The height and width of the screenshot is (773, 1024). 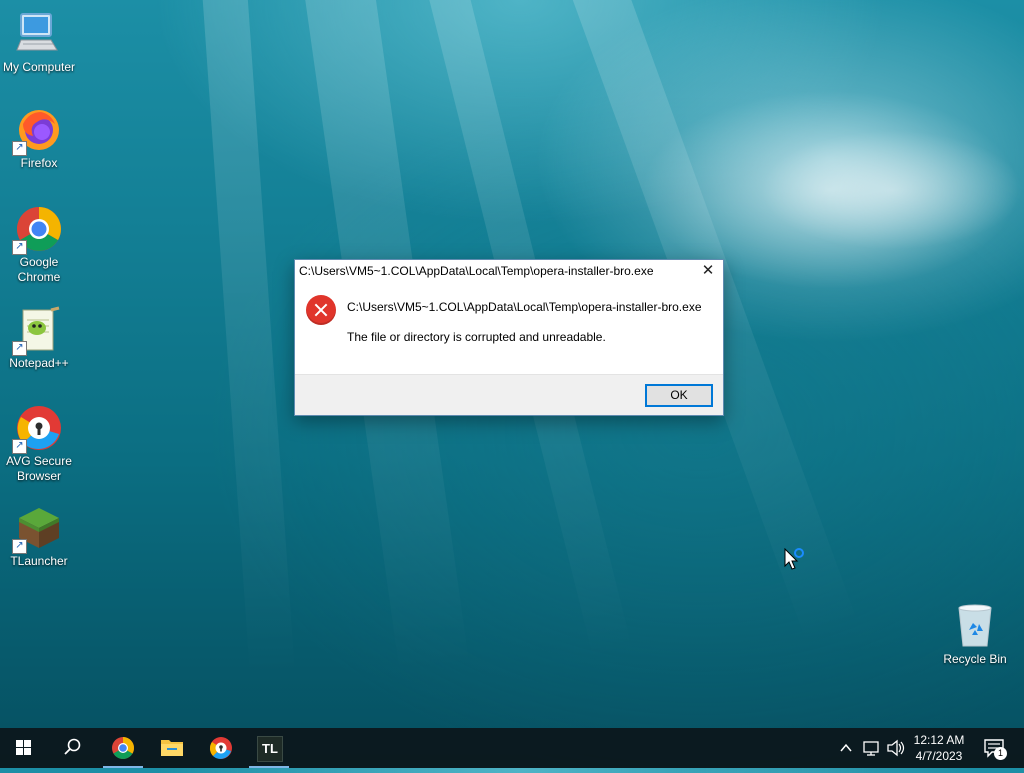 I want to click on computer-icon, so click(x=39, y=34).